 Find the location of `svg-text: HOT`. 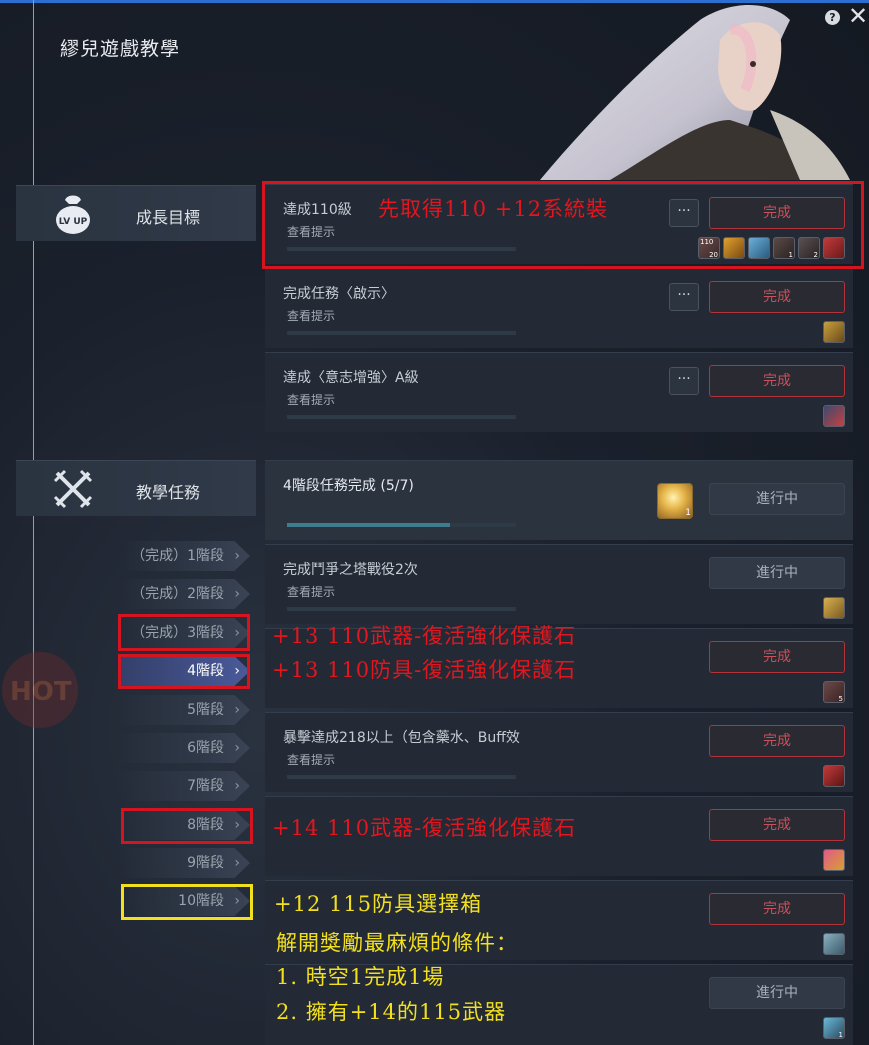

svg-text: HOT is located at coordinates (41, 692).